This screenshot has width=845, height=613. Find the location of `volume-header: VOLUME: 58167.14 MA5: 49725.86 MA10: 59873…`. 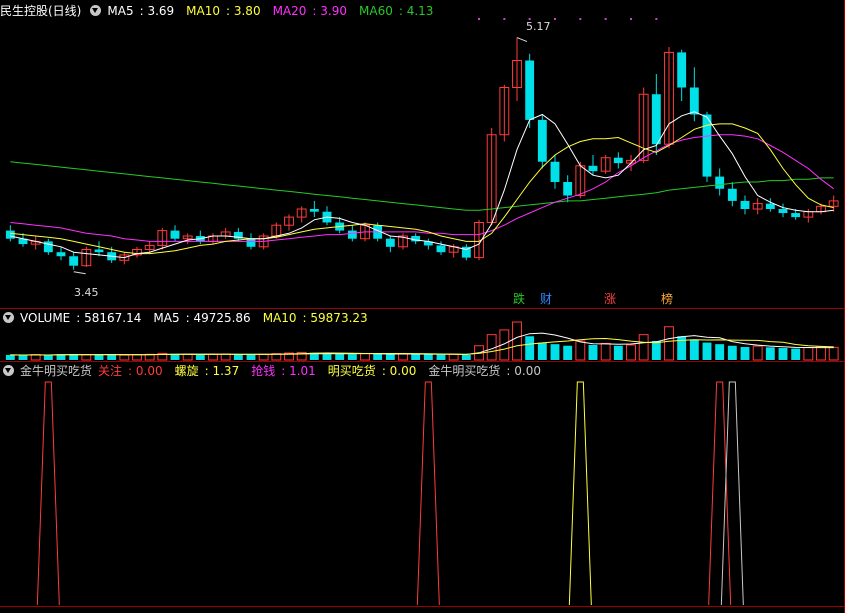

volume-header: VOLUME: 58167.14 MA5: 49725.86 MA10: 59873… is located at coordinates (190, 318).